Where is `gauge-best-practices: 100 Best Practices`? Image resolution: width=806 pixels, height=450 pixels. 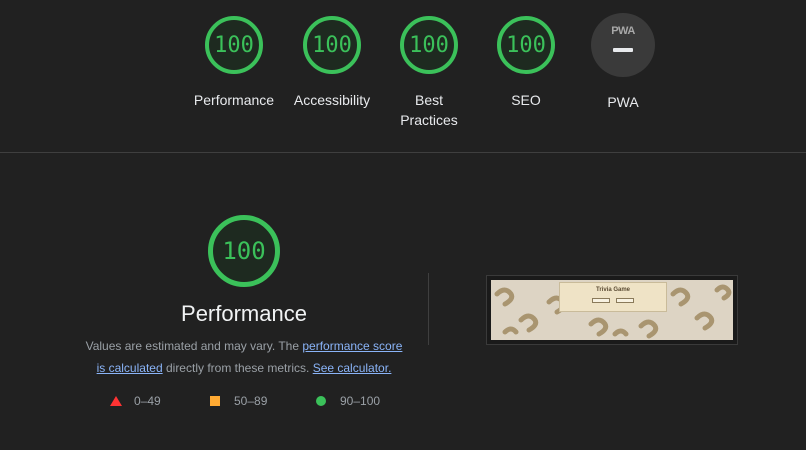
gauge-best-practices: 100 Best Practices is located at coordinates (429, 73).